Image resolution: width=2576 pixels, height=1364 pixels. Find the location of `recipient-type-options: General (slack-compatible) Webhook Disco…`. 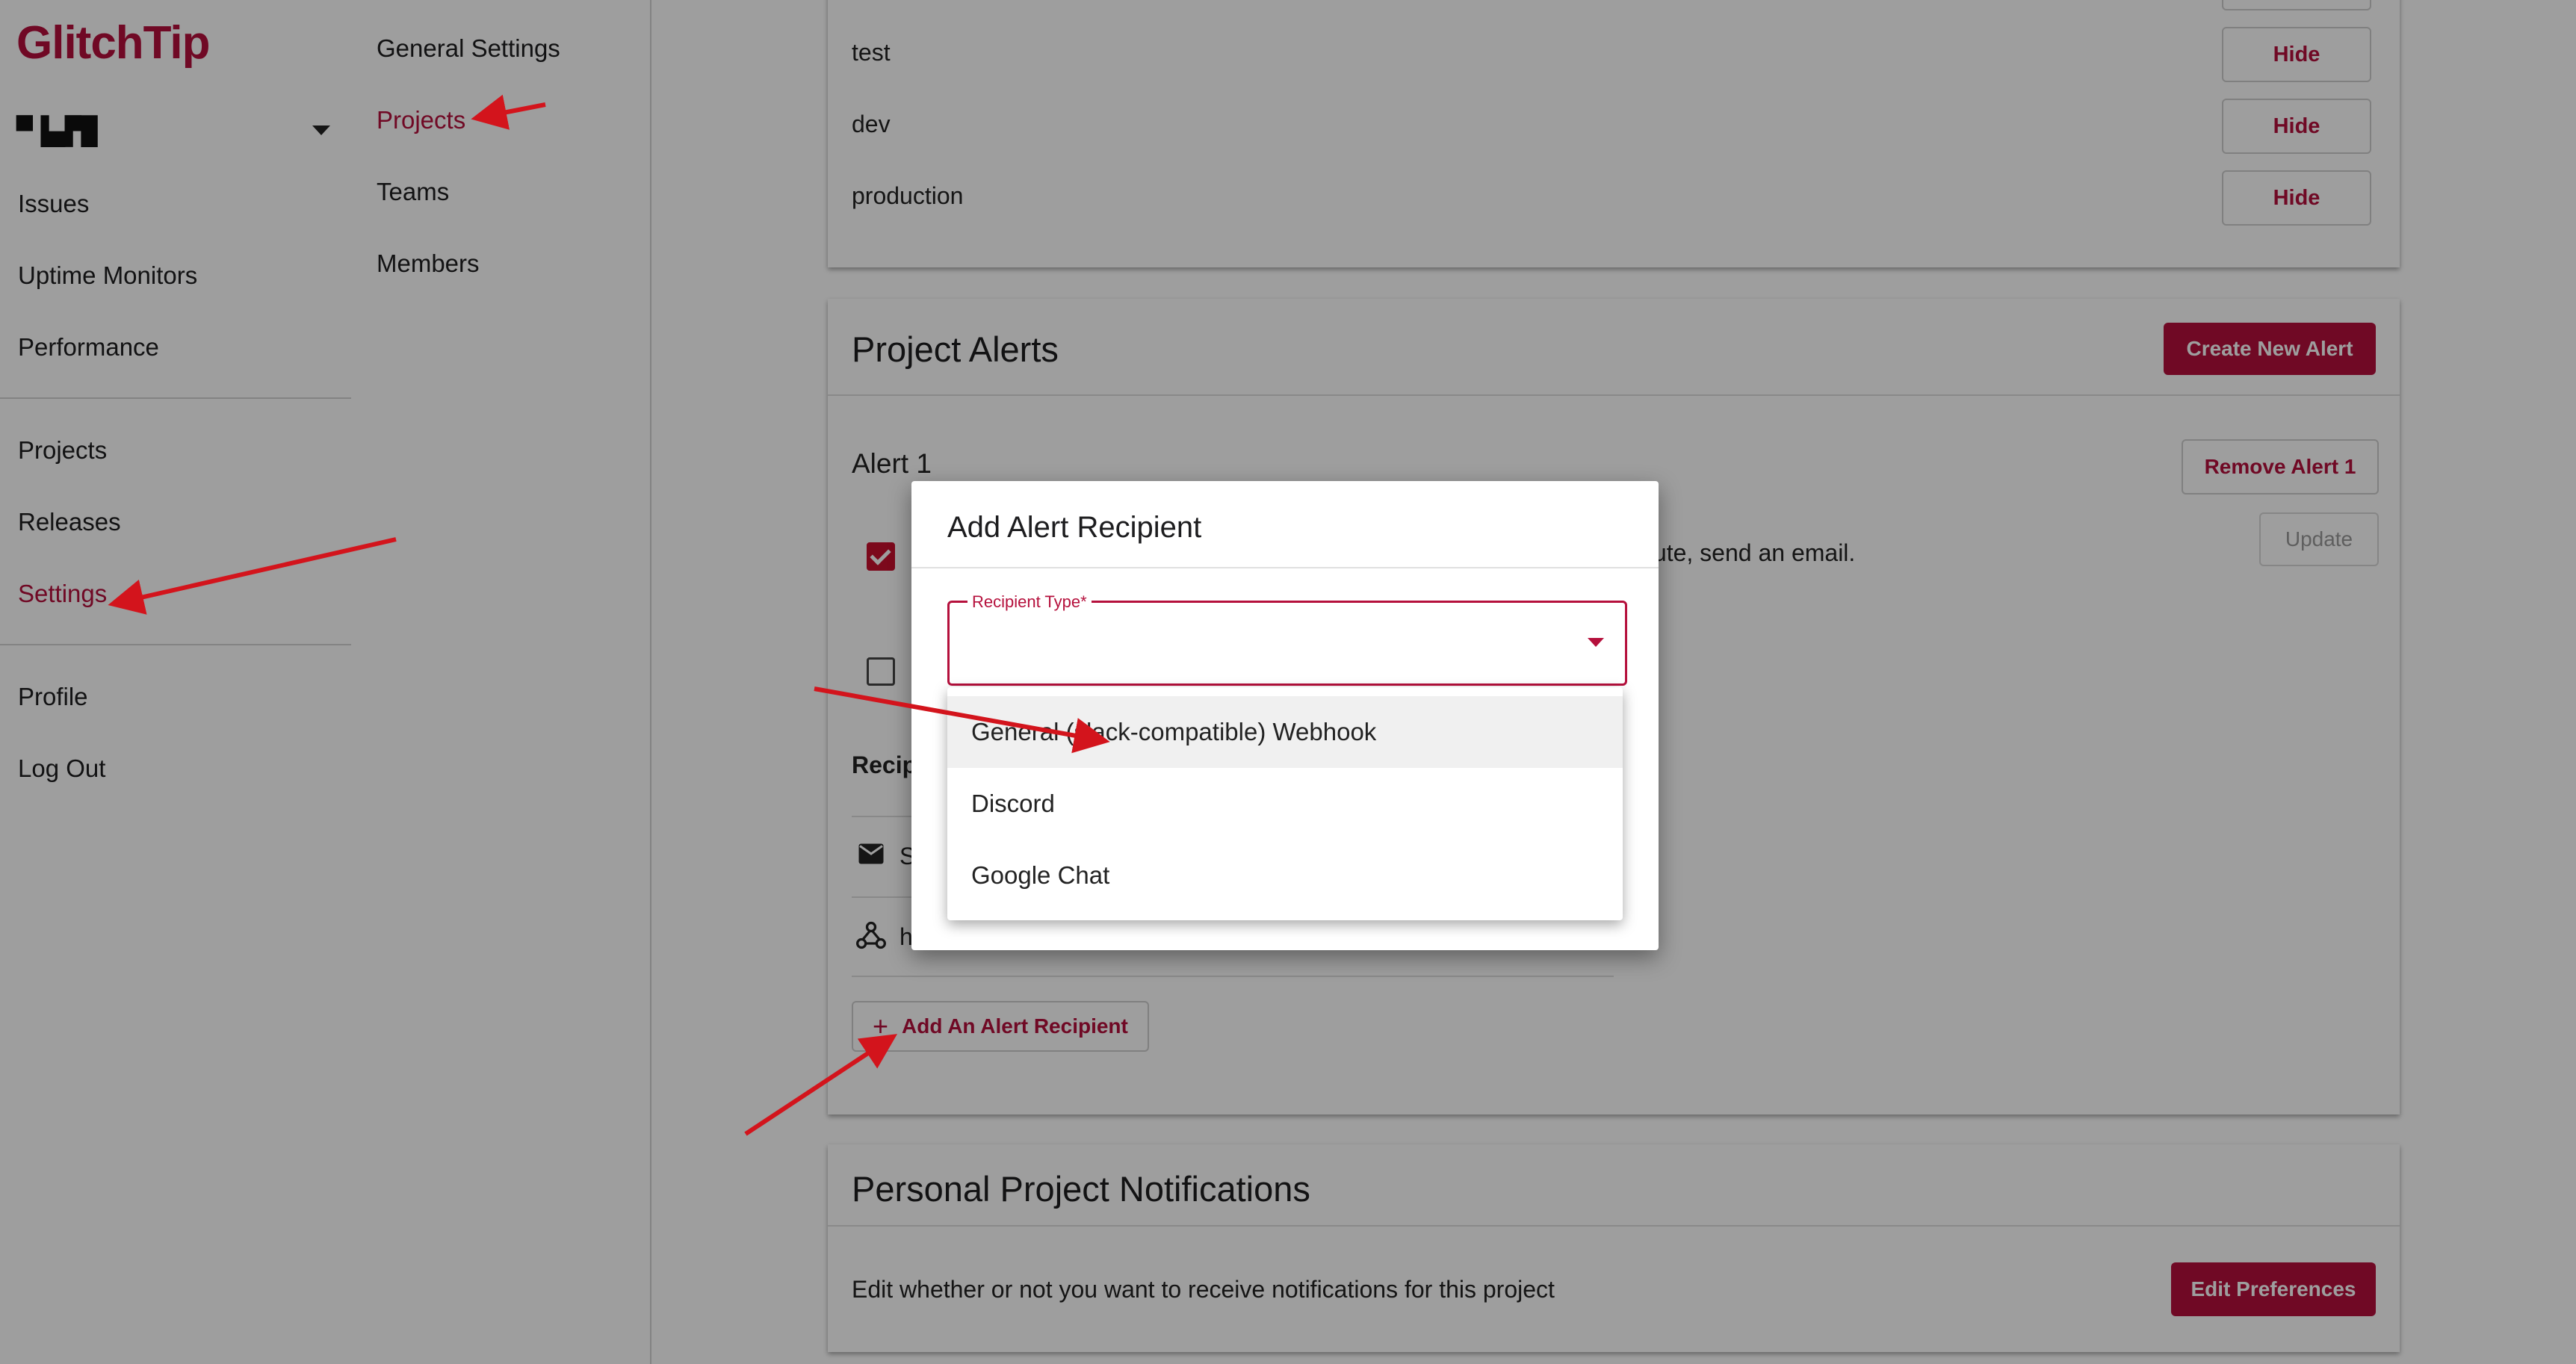

recipient-type-options: General (slack-compatible) Webhook Disco… is located at coordinates (1285, 803).